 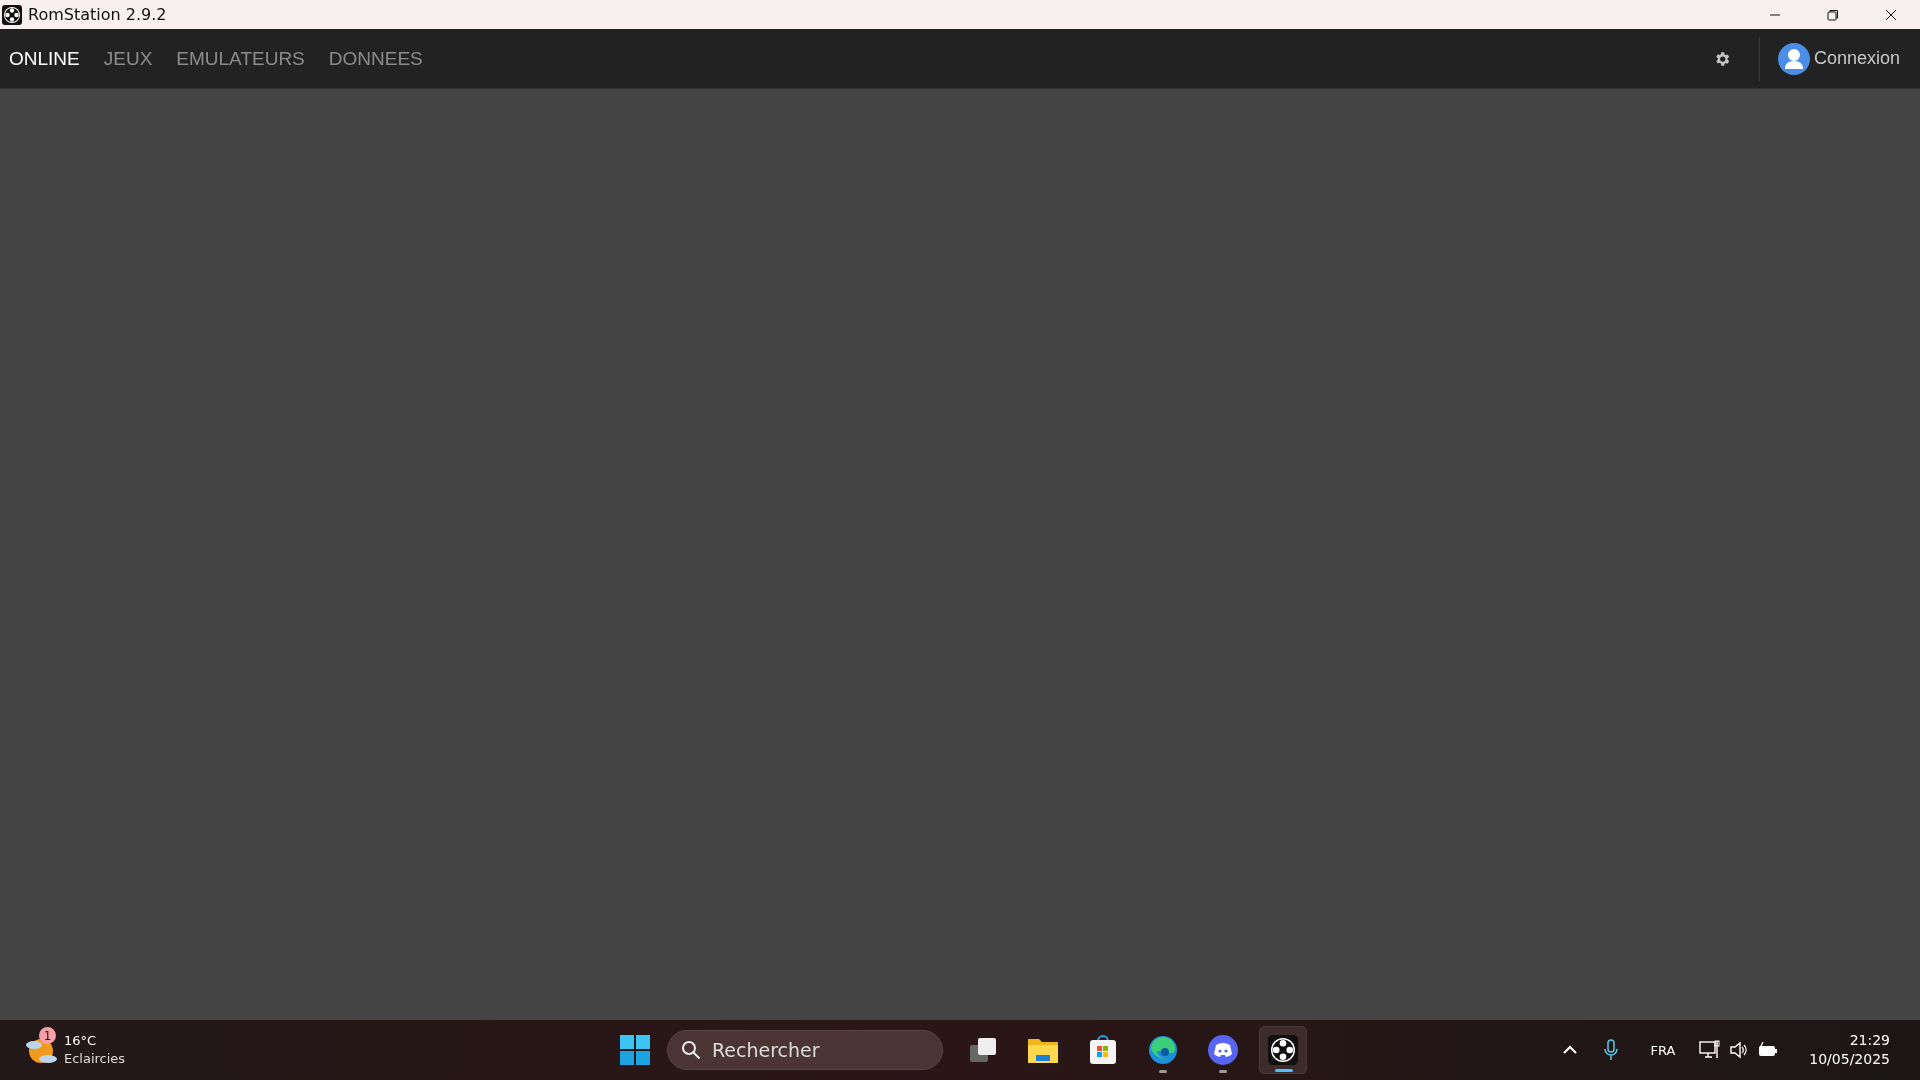 I want to click on nav-tab: DONNEES, so click(x=375, y=58).